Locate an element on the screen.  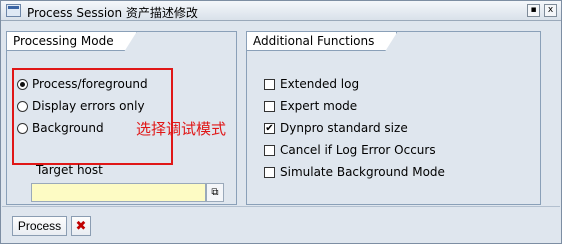
process-button: Process is located at coordinates (39, 226).